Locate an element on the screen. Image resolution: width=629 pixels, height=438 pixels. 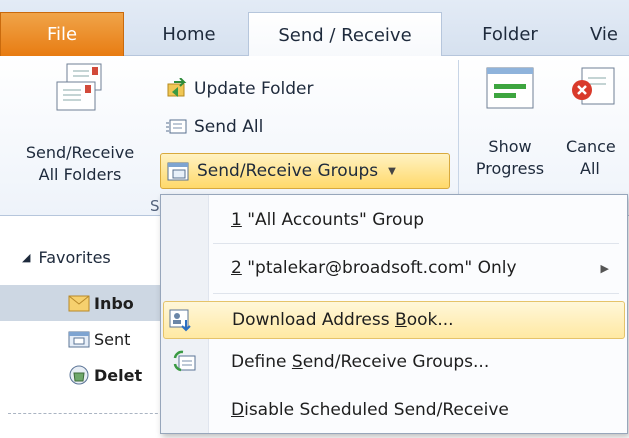
send-receive-groups-icon is located at coordinates (178, 171).